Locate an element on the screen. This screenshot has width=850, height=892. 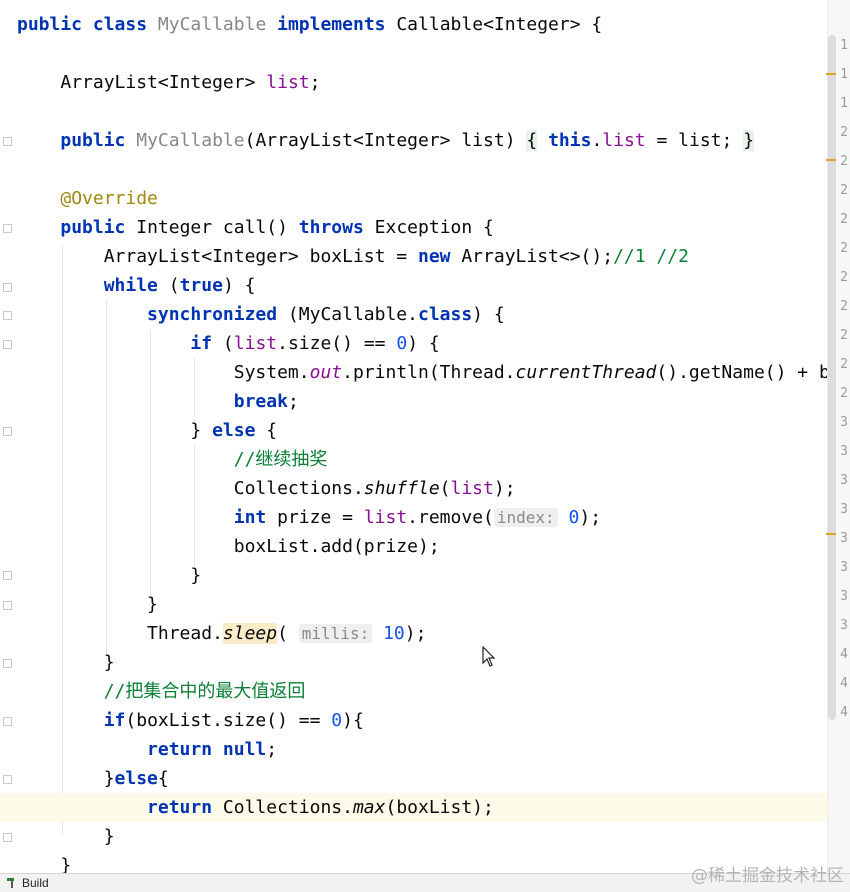
code-text: ().getName() + b is located at coordinates (743, 372).